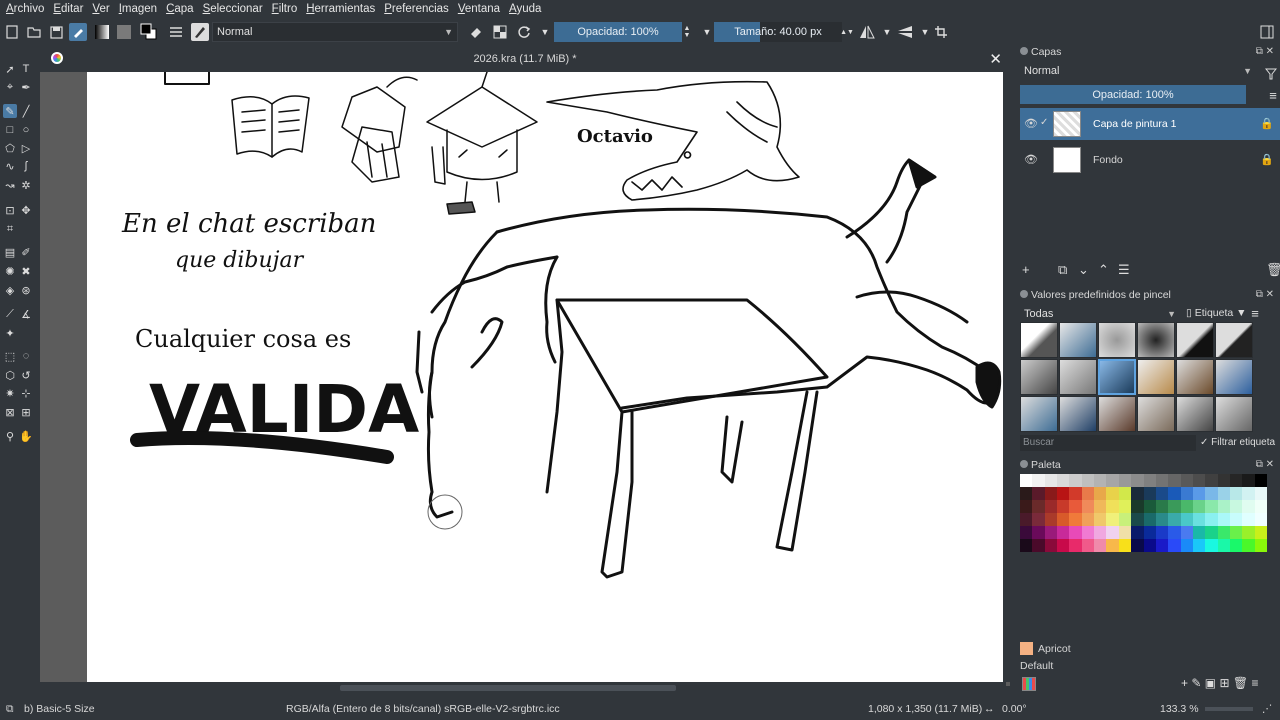 The height and width of the screenshot is (720, 1280). I want to click on delete-layer-icon: 🗑, so click(1273, 270).